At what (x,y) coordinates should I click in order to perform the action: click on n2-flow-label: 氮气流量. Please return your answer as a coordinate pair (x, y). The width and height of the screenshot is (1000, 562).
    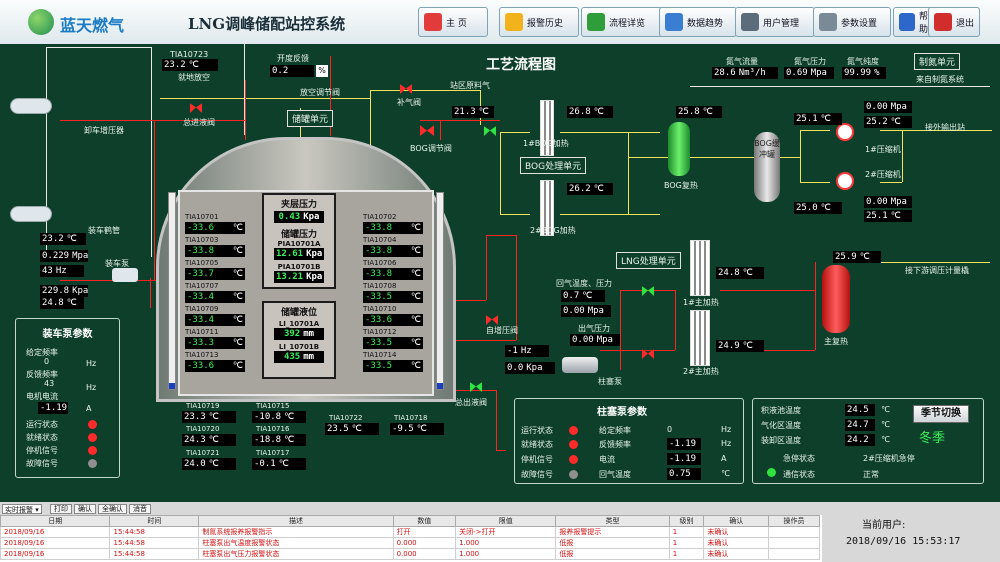
    Looking at the image, I should click on (742, 61).